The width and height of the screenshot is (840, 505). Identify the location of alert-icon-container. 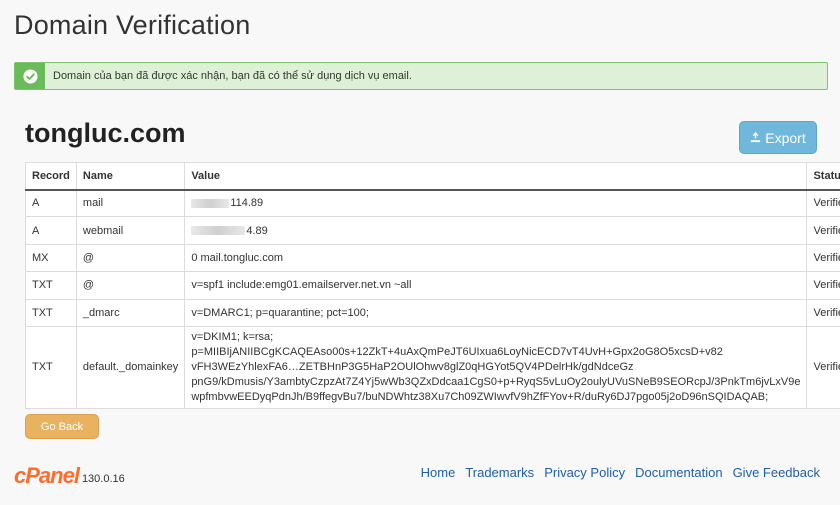
(30, 76).